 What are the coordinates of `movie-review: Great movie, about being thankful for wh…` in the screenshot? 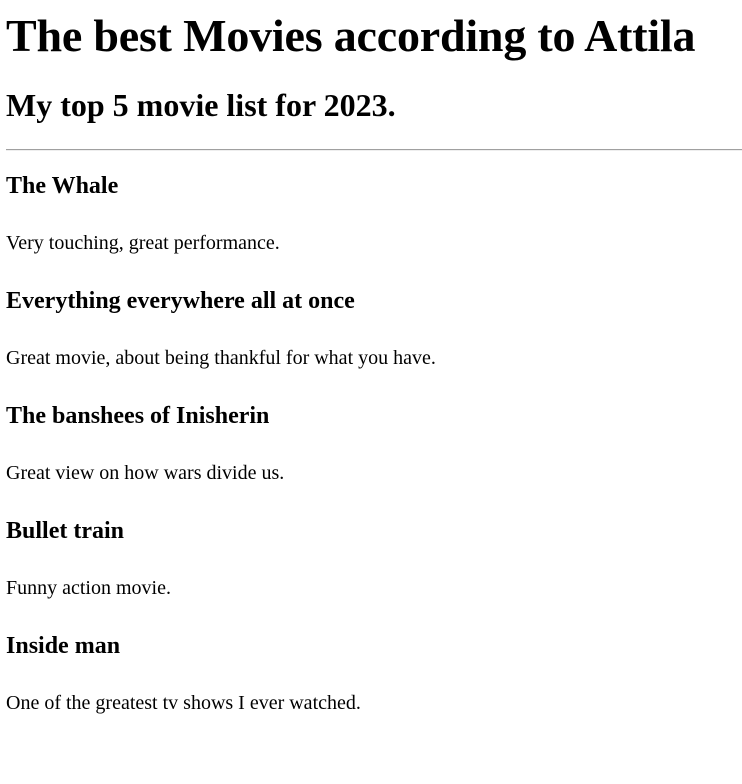 It's located at (221, 358).